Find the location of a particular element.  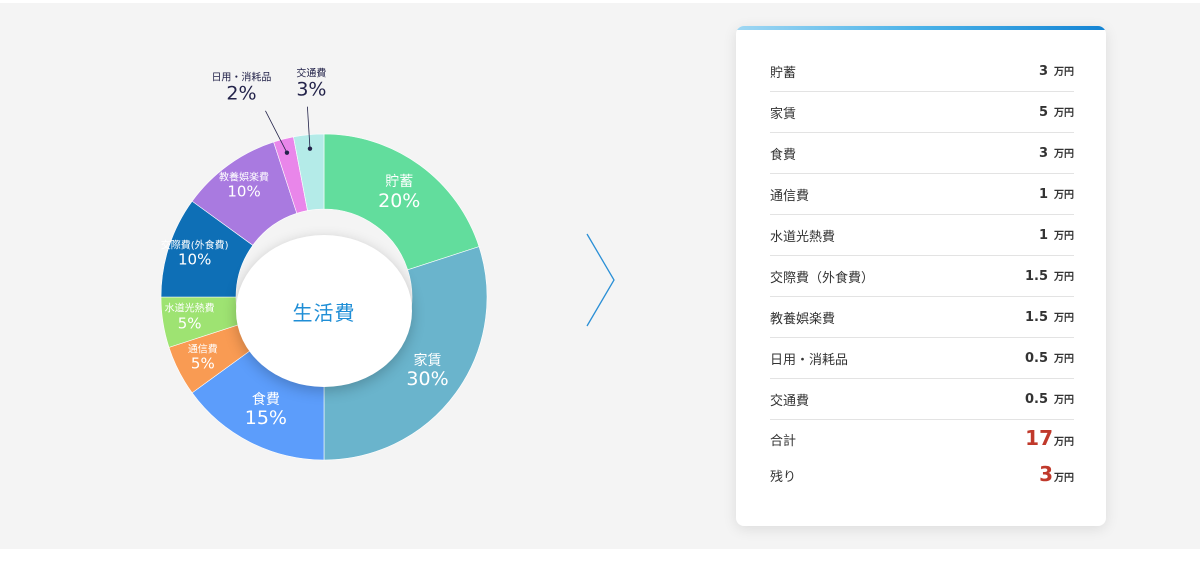

slice-label: 教養娯楽費 10% is located at coordinates (244, 187).